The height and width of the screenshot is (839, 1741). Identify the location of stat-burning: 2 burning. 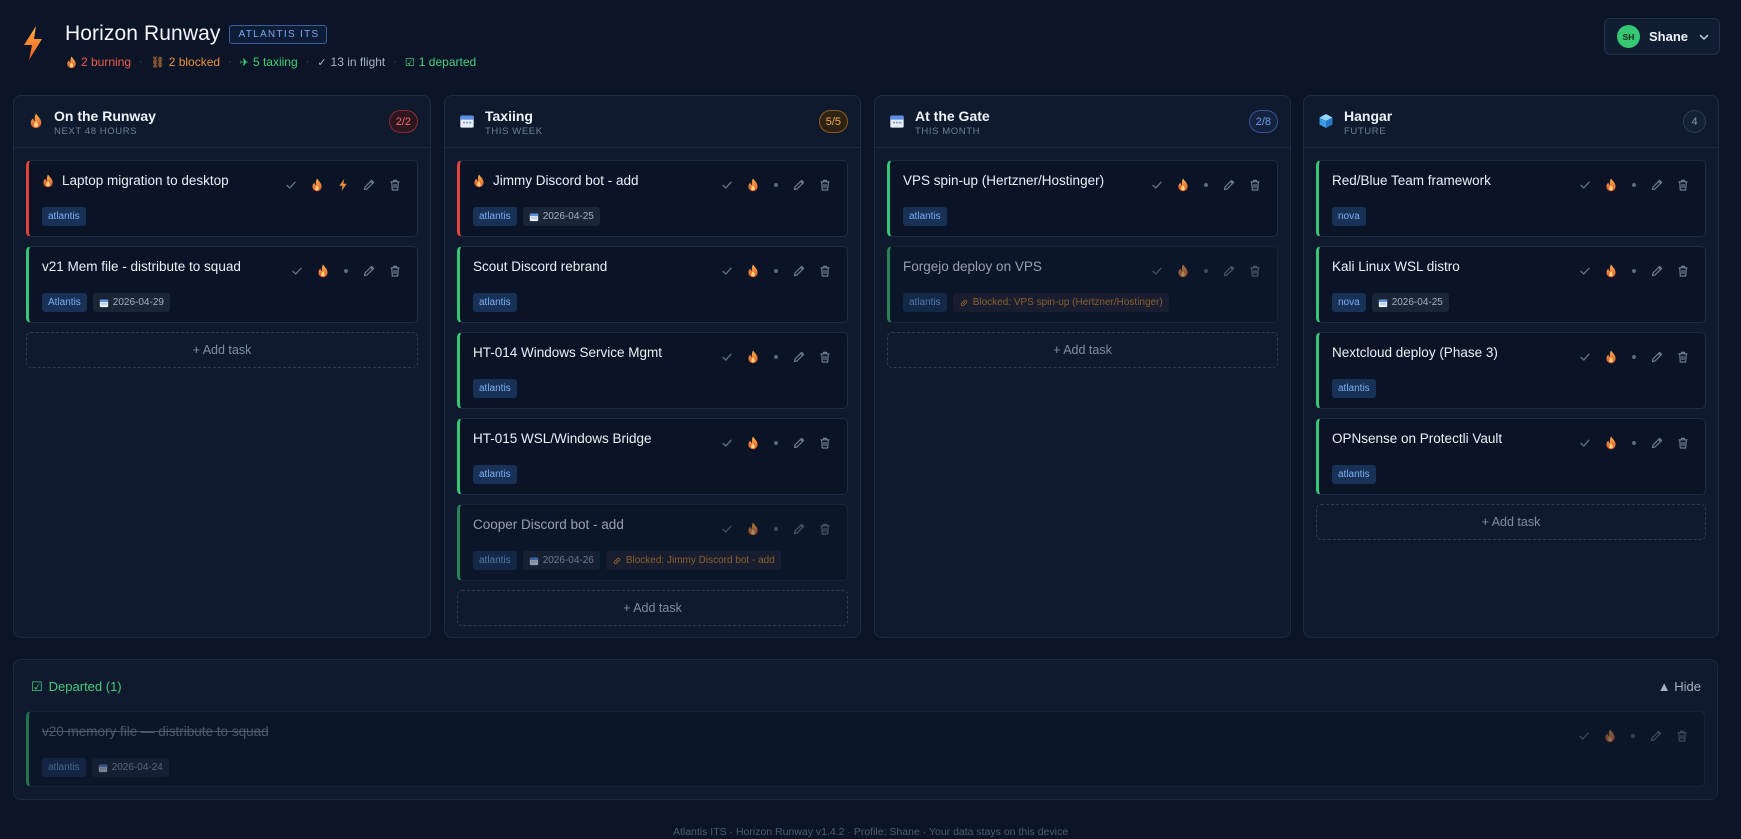
(98, 62).